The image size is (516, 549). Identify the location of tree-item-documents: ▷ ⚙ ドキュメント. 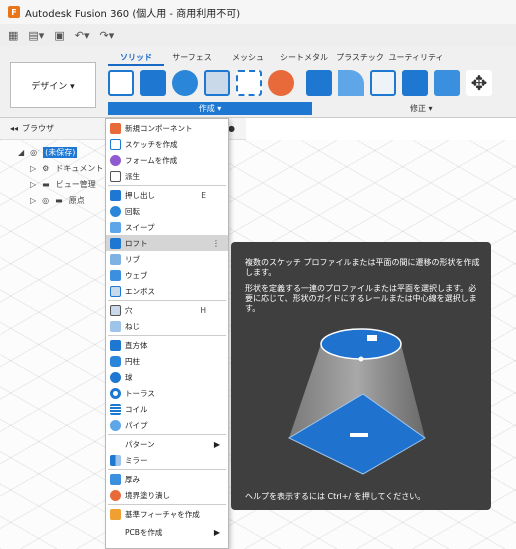
(60, 168).